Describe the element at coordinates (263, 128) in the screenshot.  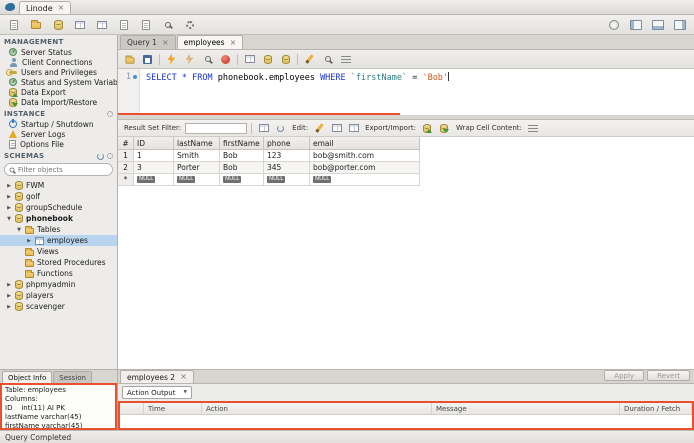
I see `export-recordset-button` at that location.